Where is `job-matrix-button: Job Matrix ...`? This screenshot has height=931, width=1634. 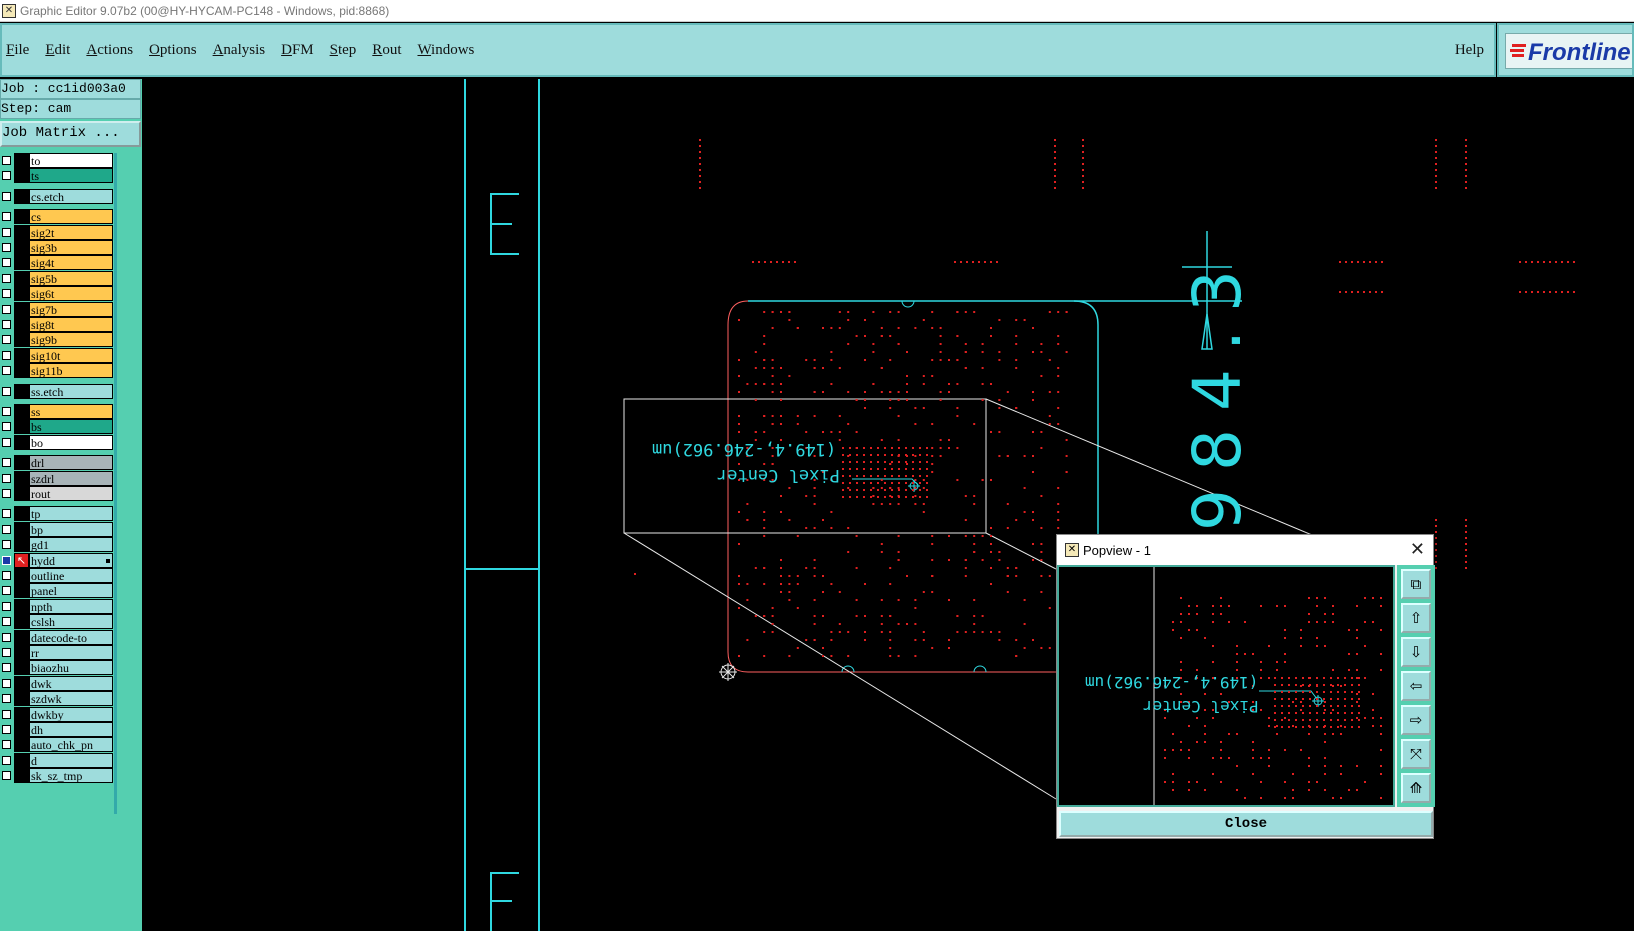
job-matrix-button: Job Matrix ... is located at coordinates (70, 134).